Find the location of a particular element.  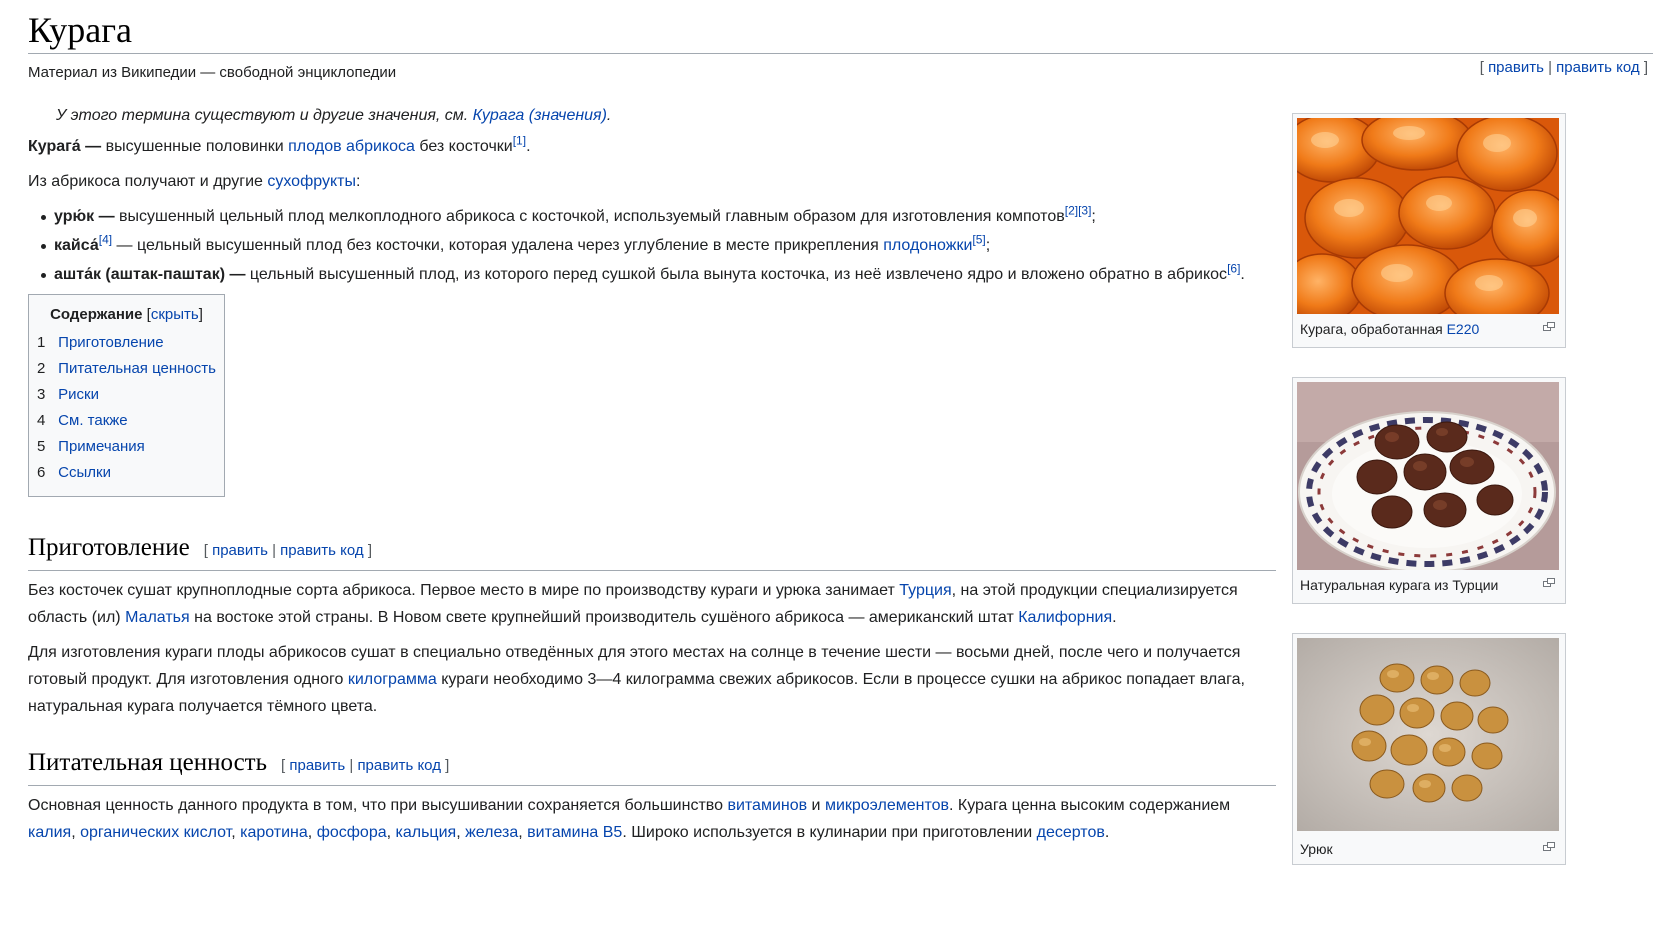

turkish-apricots-image is located at coordinates (1428, 476).